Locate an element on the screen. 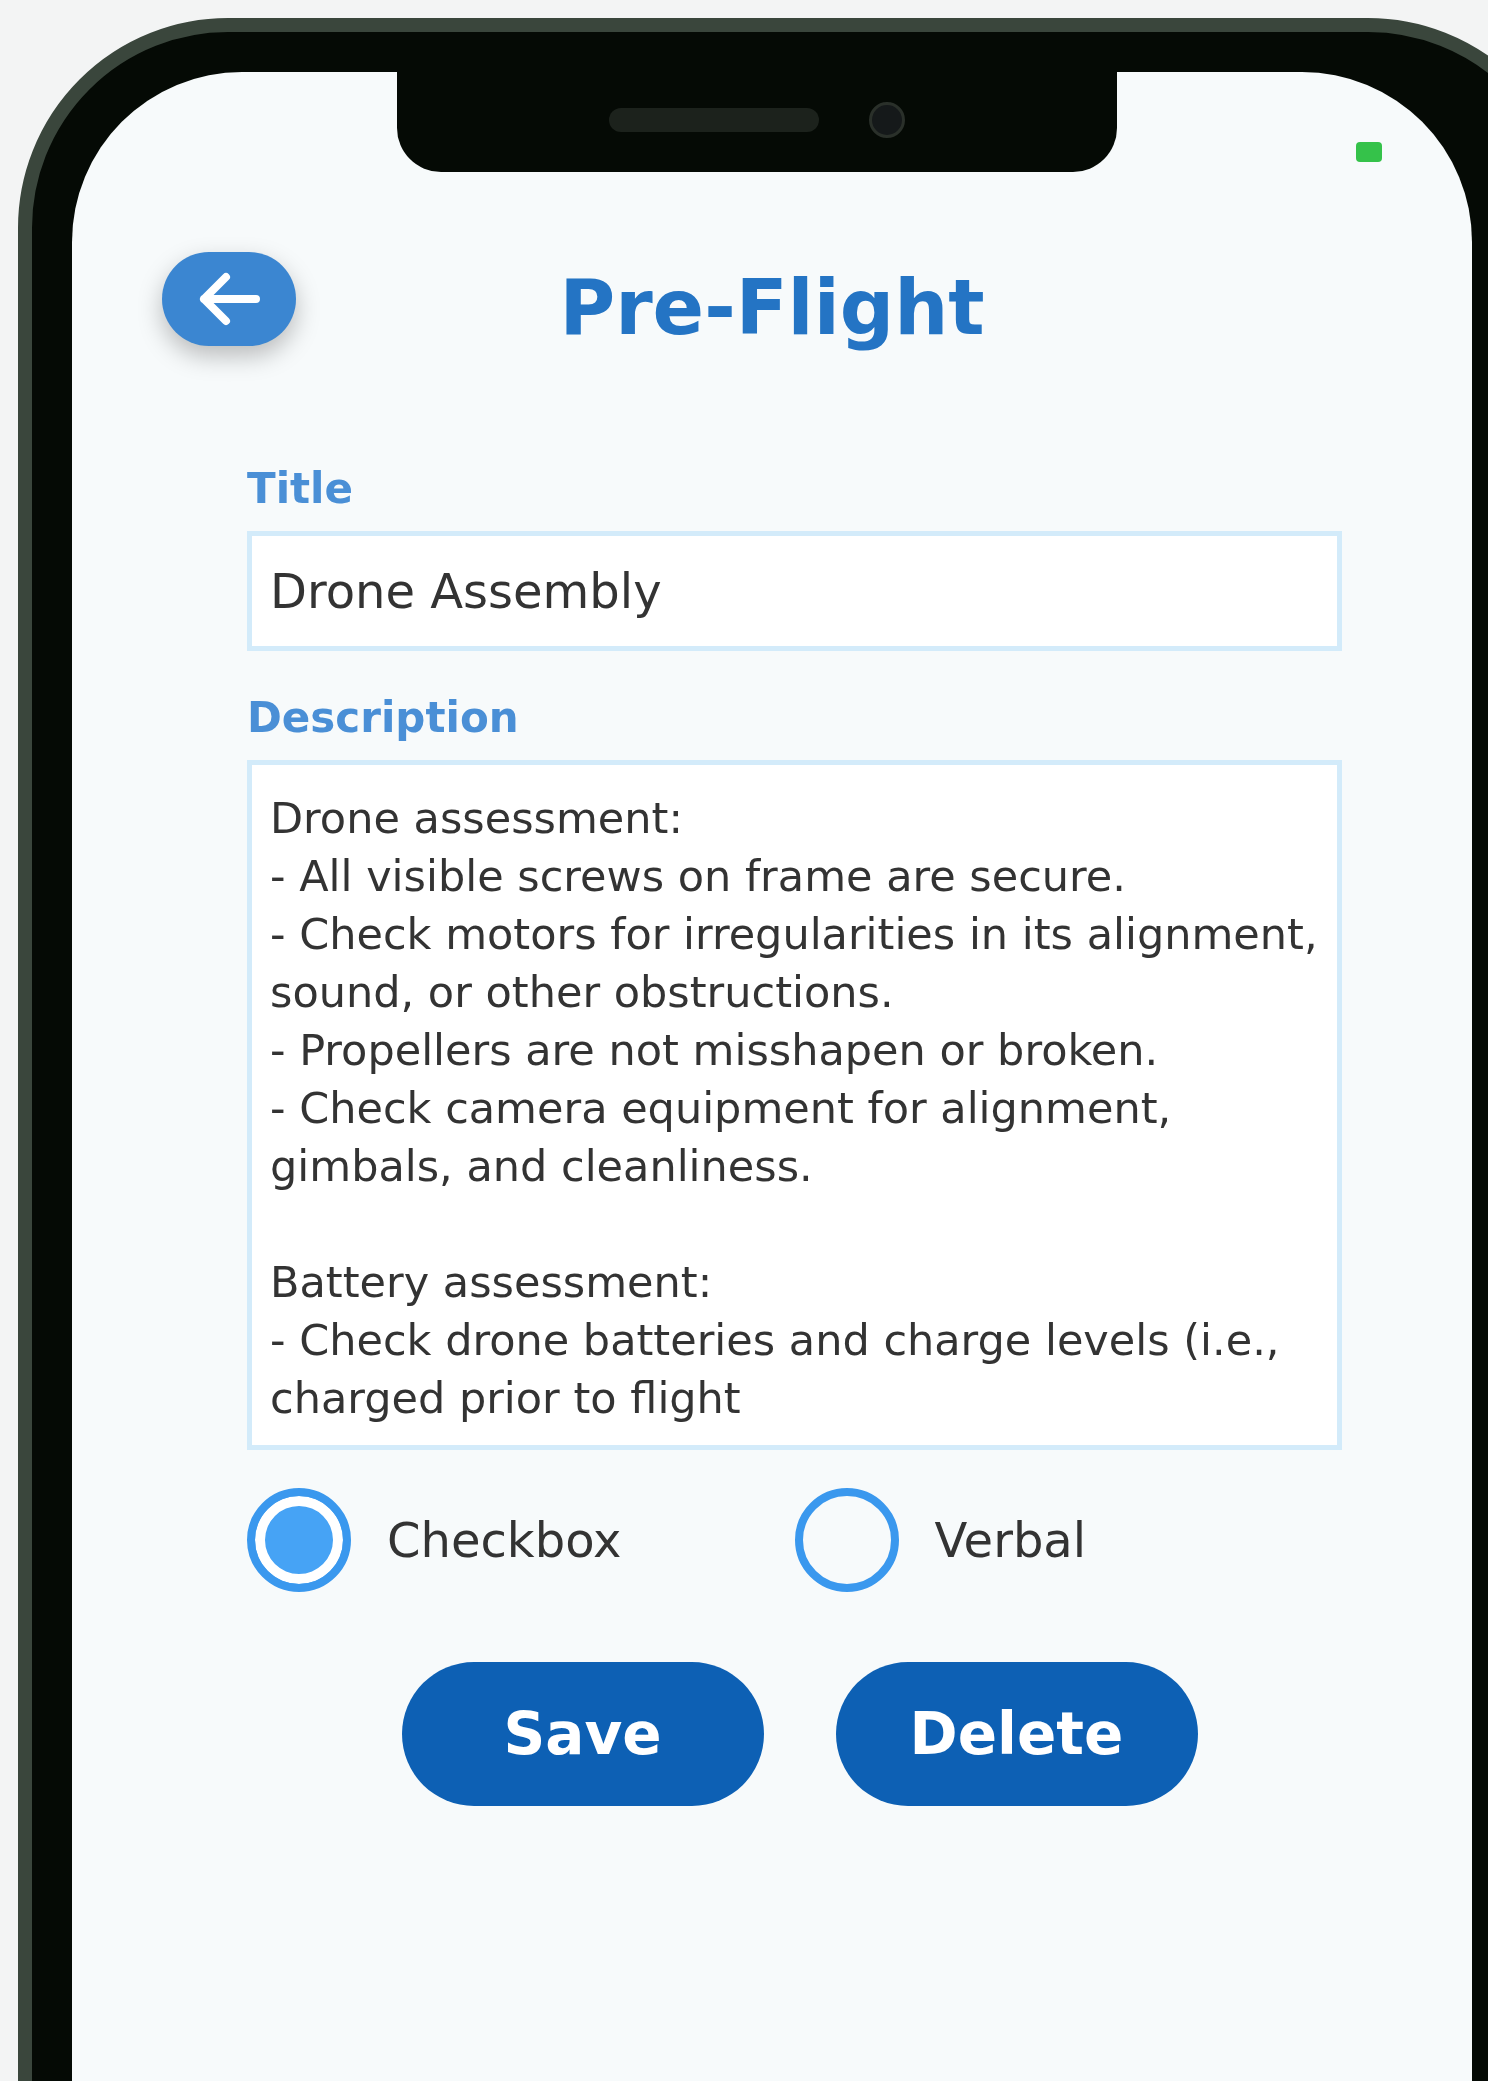  radio-label: Checkbox is located at coordinates (504, 1540).